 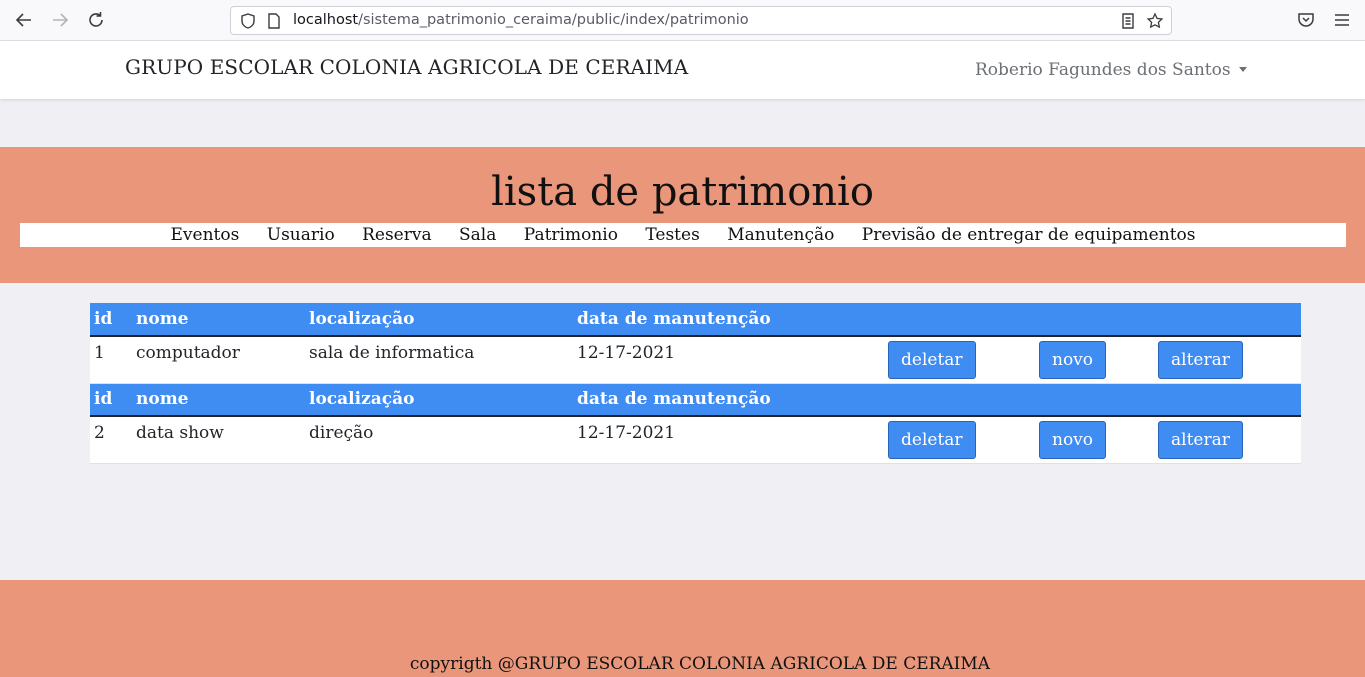 I want to click on menu-item-reserva: Reserva, so click(x=397, y=235).